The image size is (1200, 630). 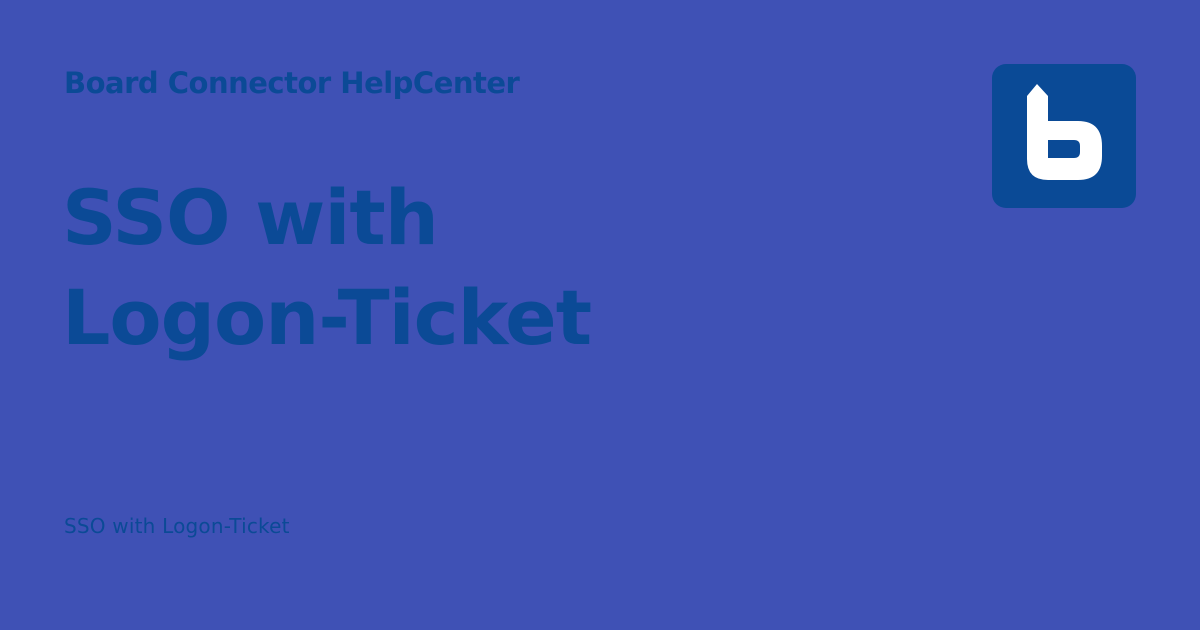 What do you see at coordinates (1064, 132) in the screenshot?
I see `b-glyph-icon` at bounding box center [1064, 132].